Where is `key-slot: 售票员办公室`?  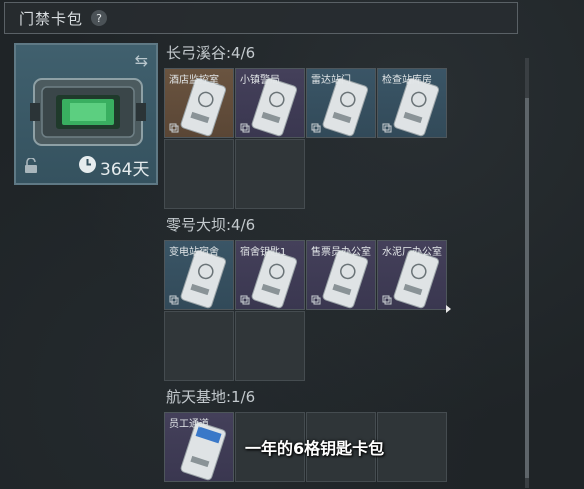 key-slot: 售票员办公室 is located at coordinates (341, 275).